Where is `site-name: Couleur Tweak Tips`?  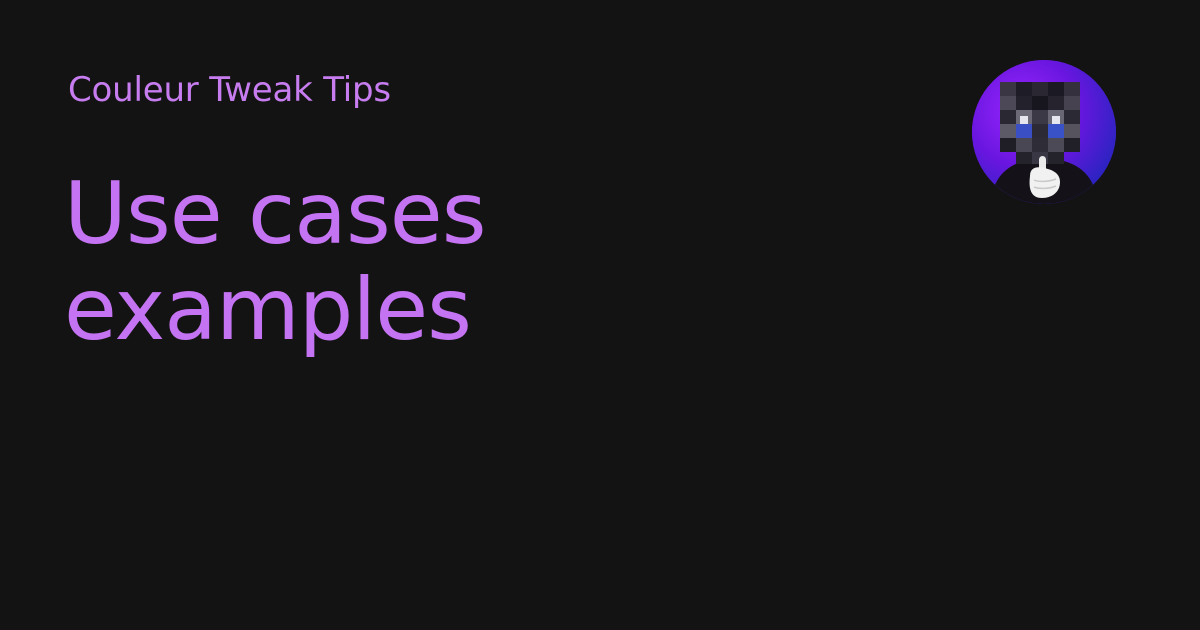 site-name: Couleur Tweak Tips is located at coordinates (229, 90).